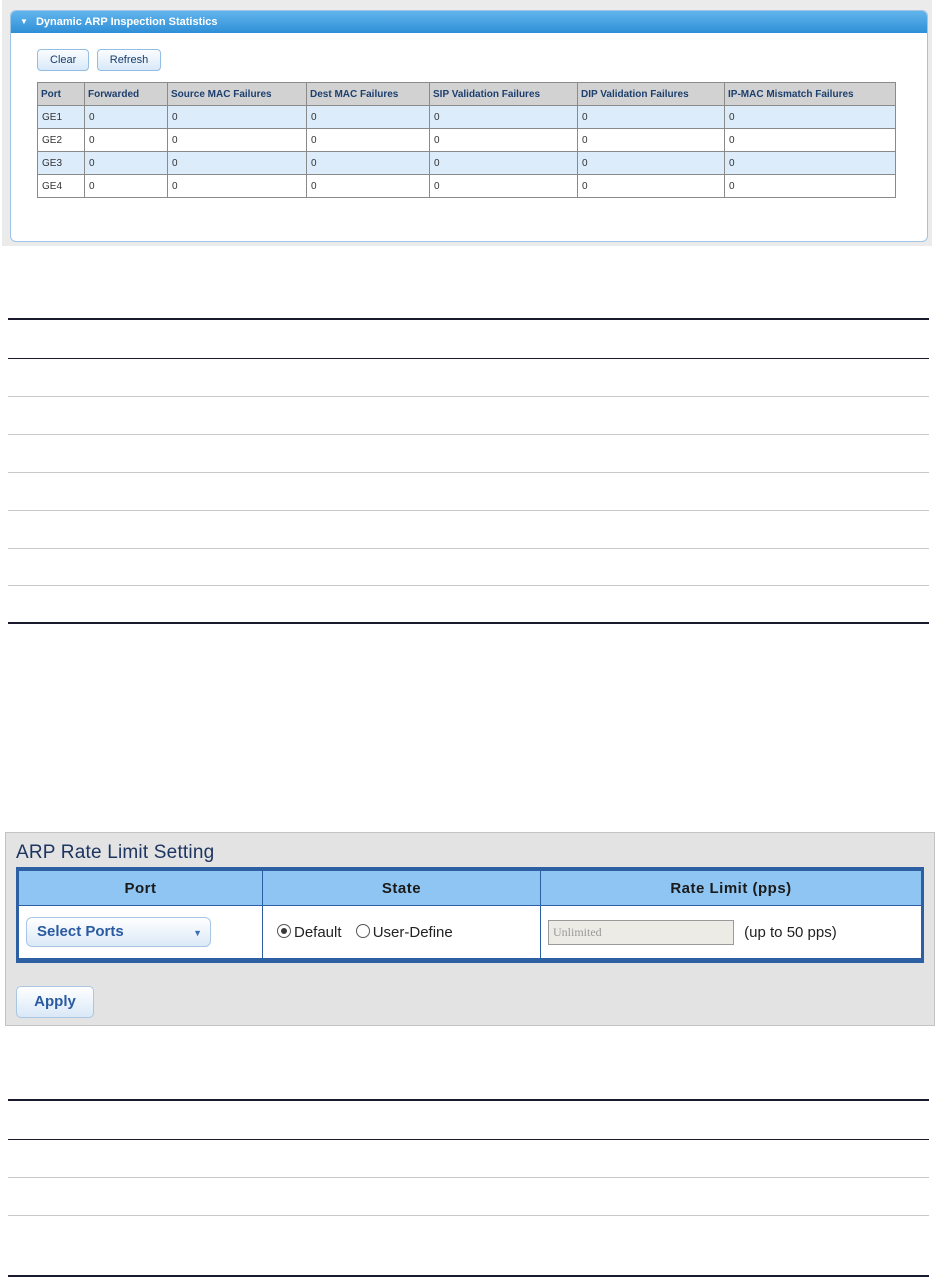 This screenshot has height=1279, width=937. What do you see at coordinates (810, 94) in the screenshot?
I see `column-header-ip-mac-mismatch-failures: IP-MAC Mismatch Failures` at bounding box center [810, 94].